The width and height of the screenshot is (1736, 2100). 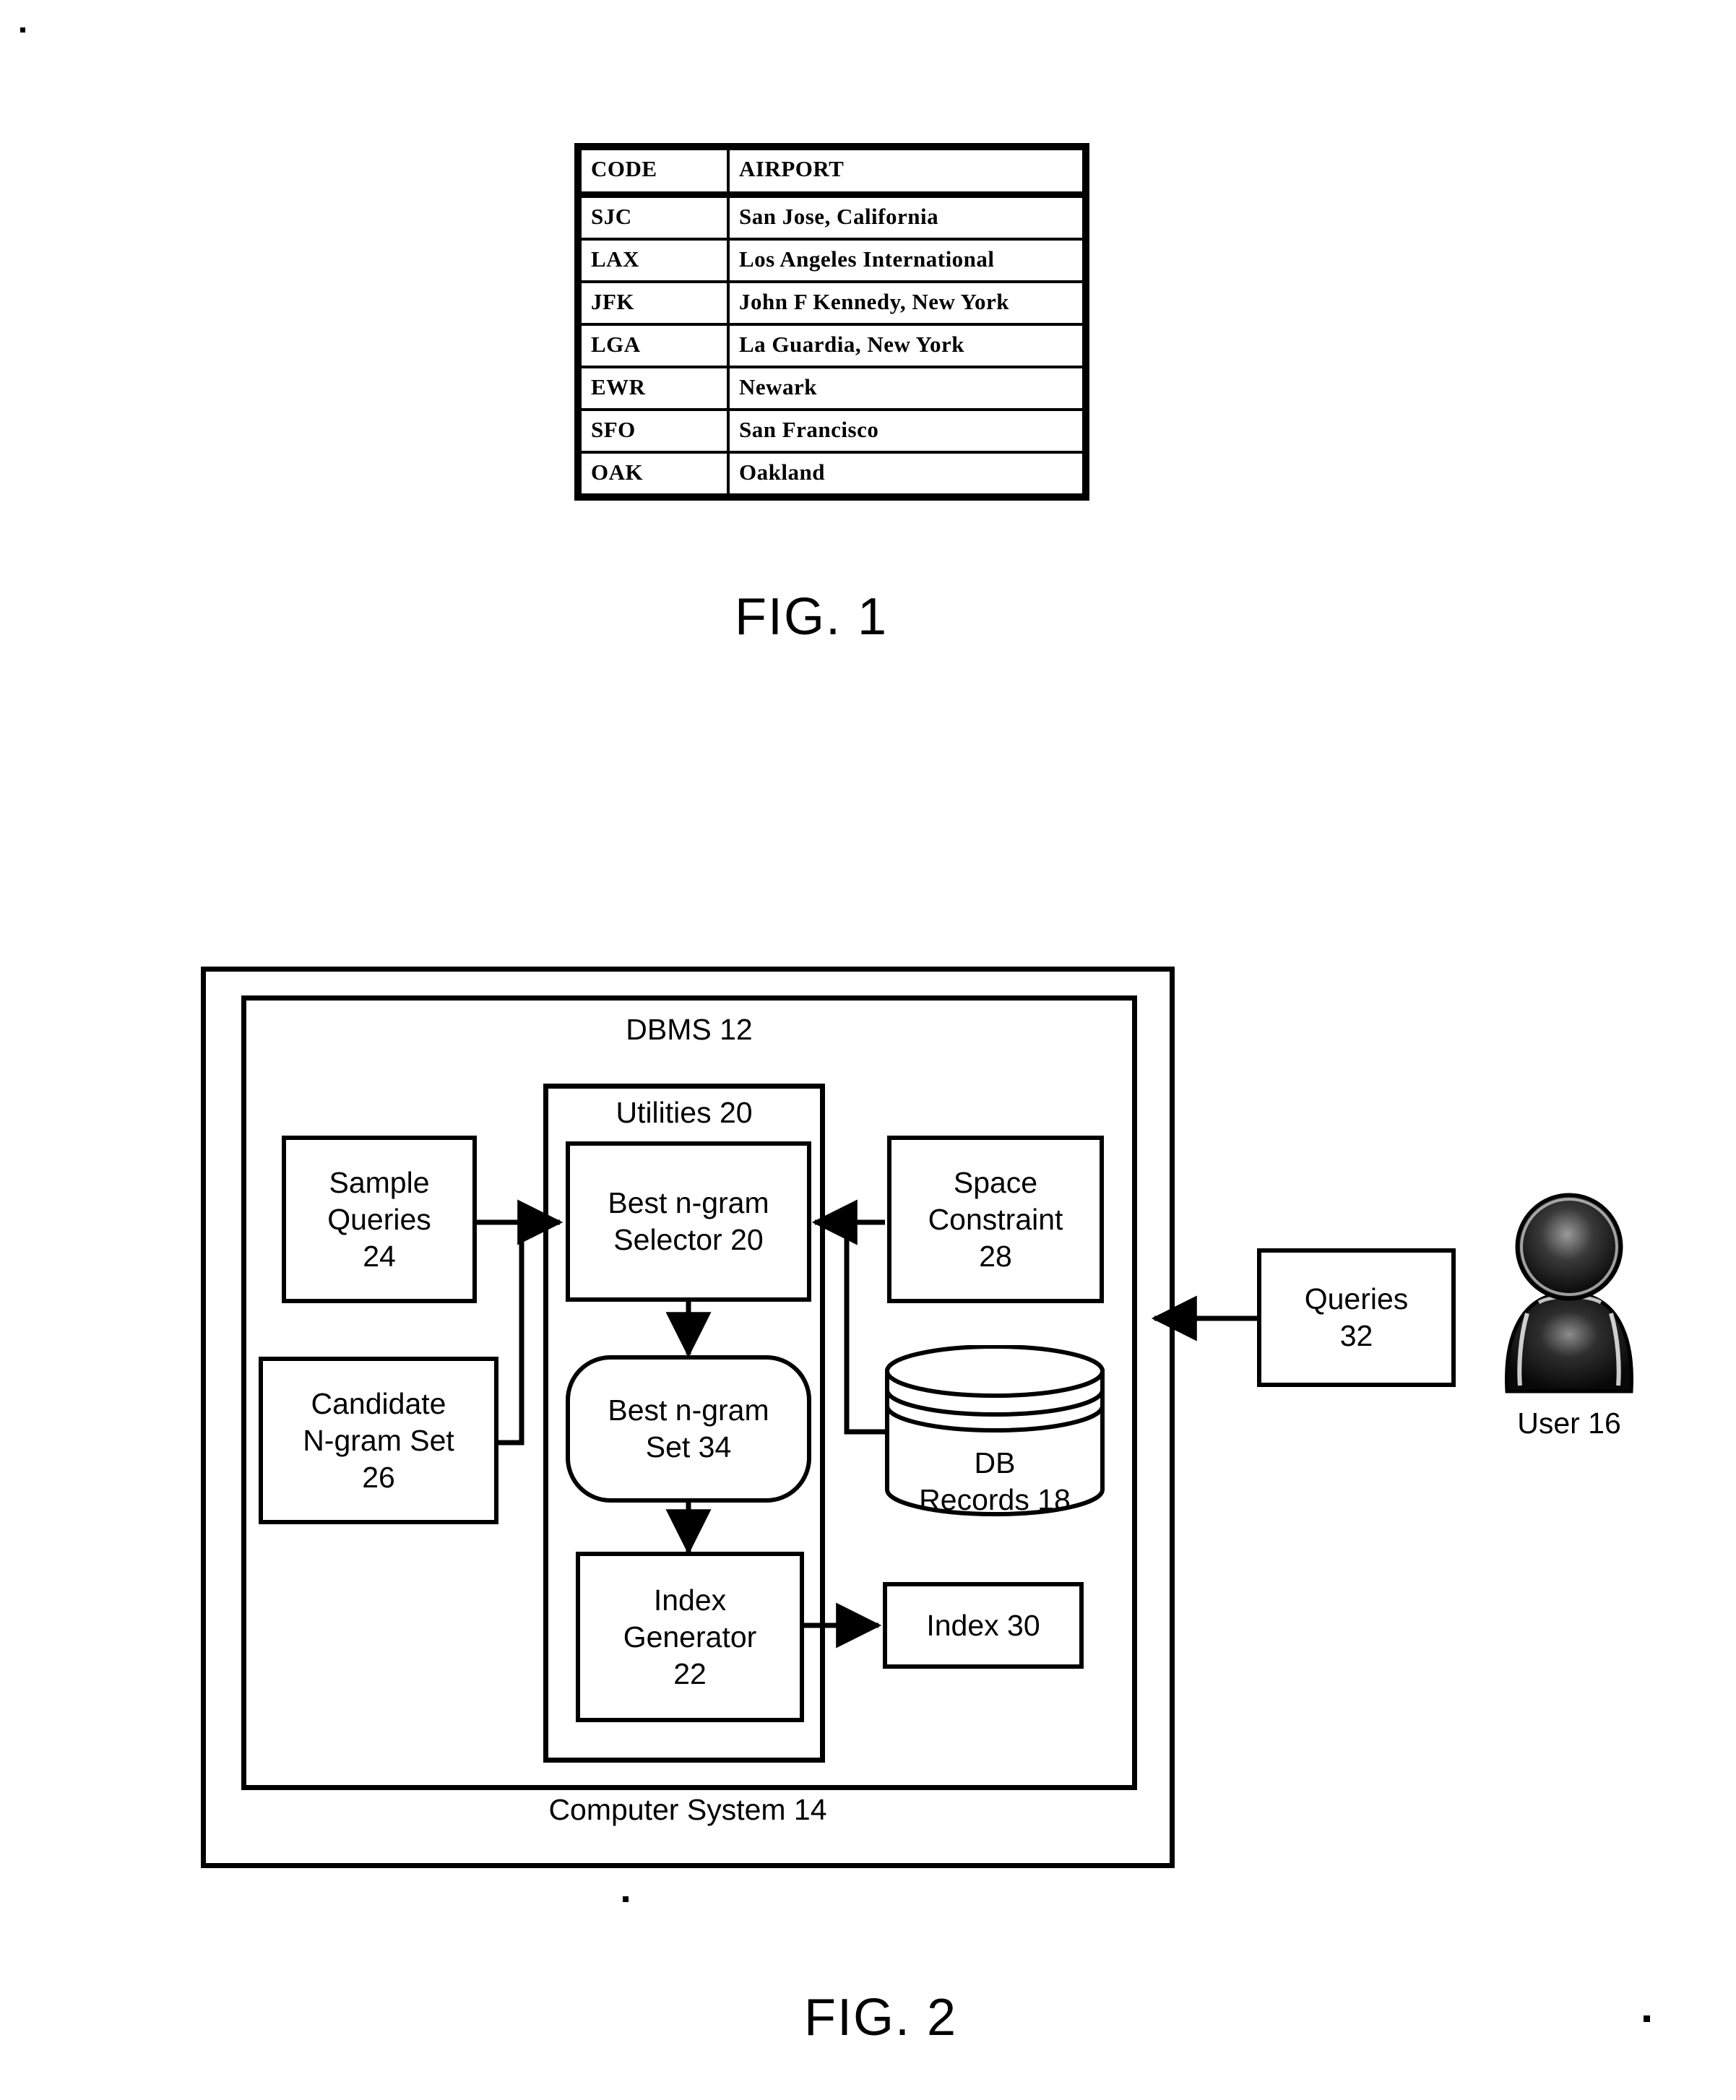 What do you see at coordinates (1569, 1293) in the screenshot?
I see `user-person-icon` at bounding box center [1569, 1293].